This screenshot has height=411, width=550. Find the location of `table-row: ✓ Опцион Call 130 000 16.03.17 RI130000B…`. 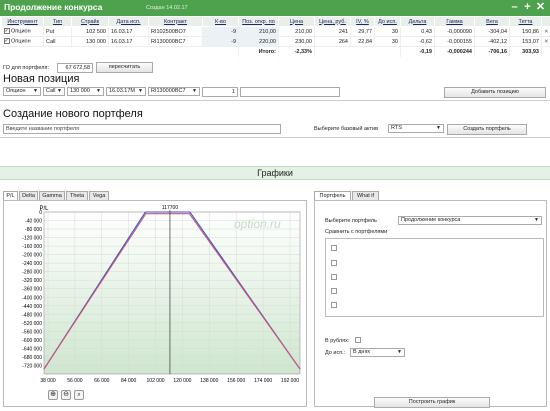

table-row: ✓ Опцион Call 130 000 16.03.17 RI130000B… is located at coordinates (275, 41).